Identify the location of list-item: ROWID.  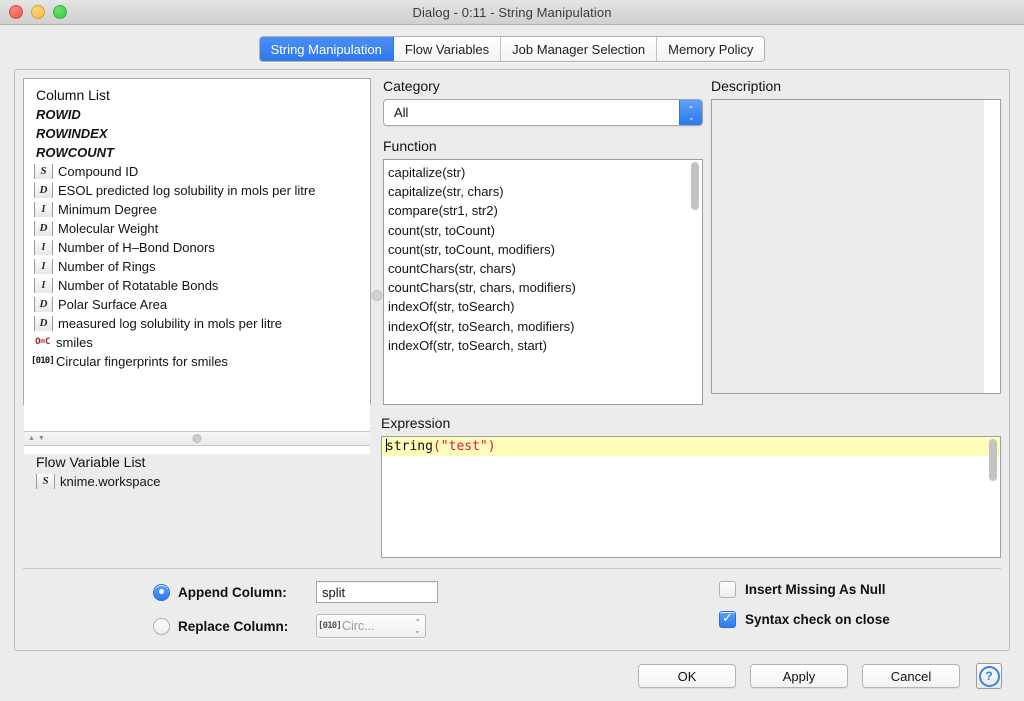
(202, 114).